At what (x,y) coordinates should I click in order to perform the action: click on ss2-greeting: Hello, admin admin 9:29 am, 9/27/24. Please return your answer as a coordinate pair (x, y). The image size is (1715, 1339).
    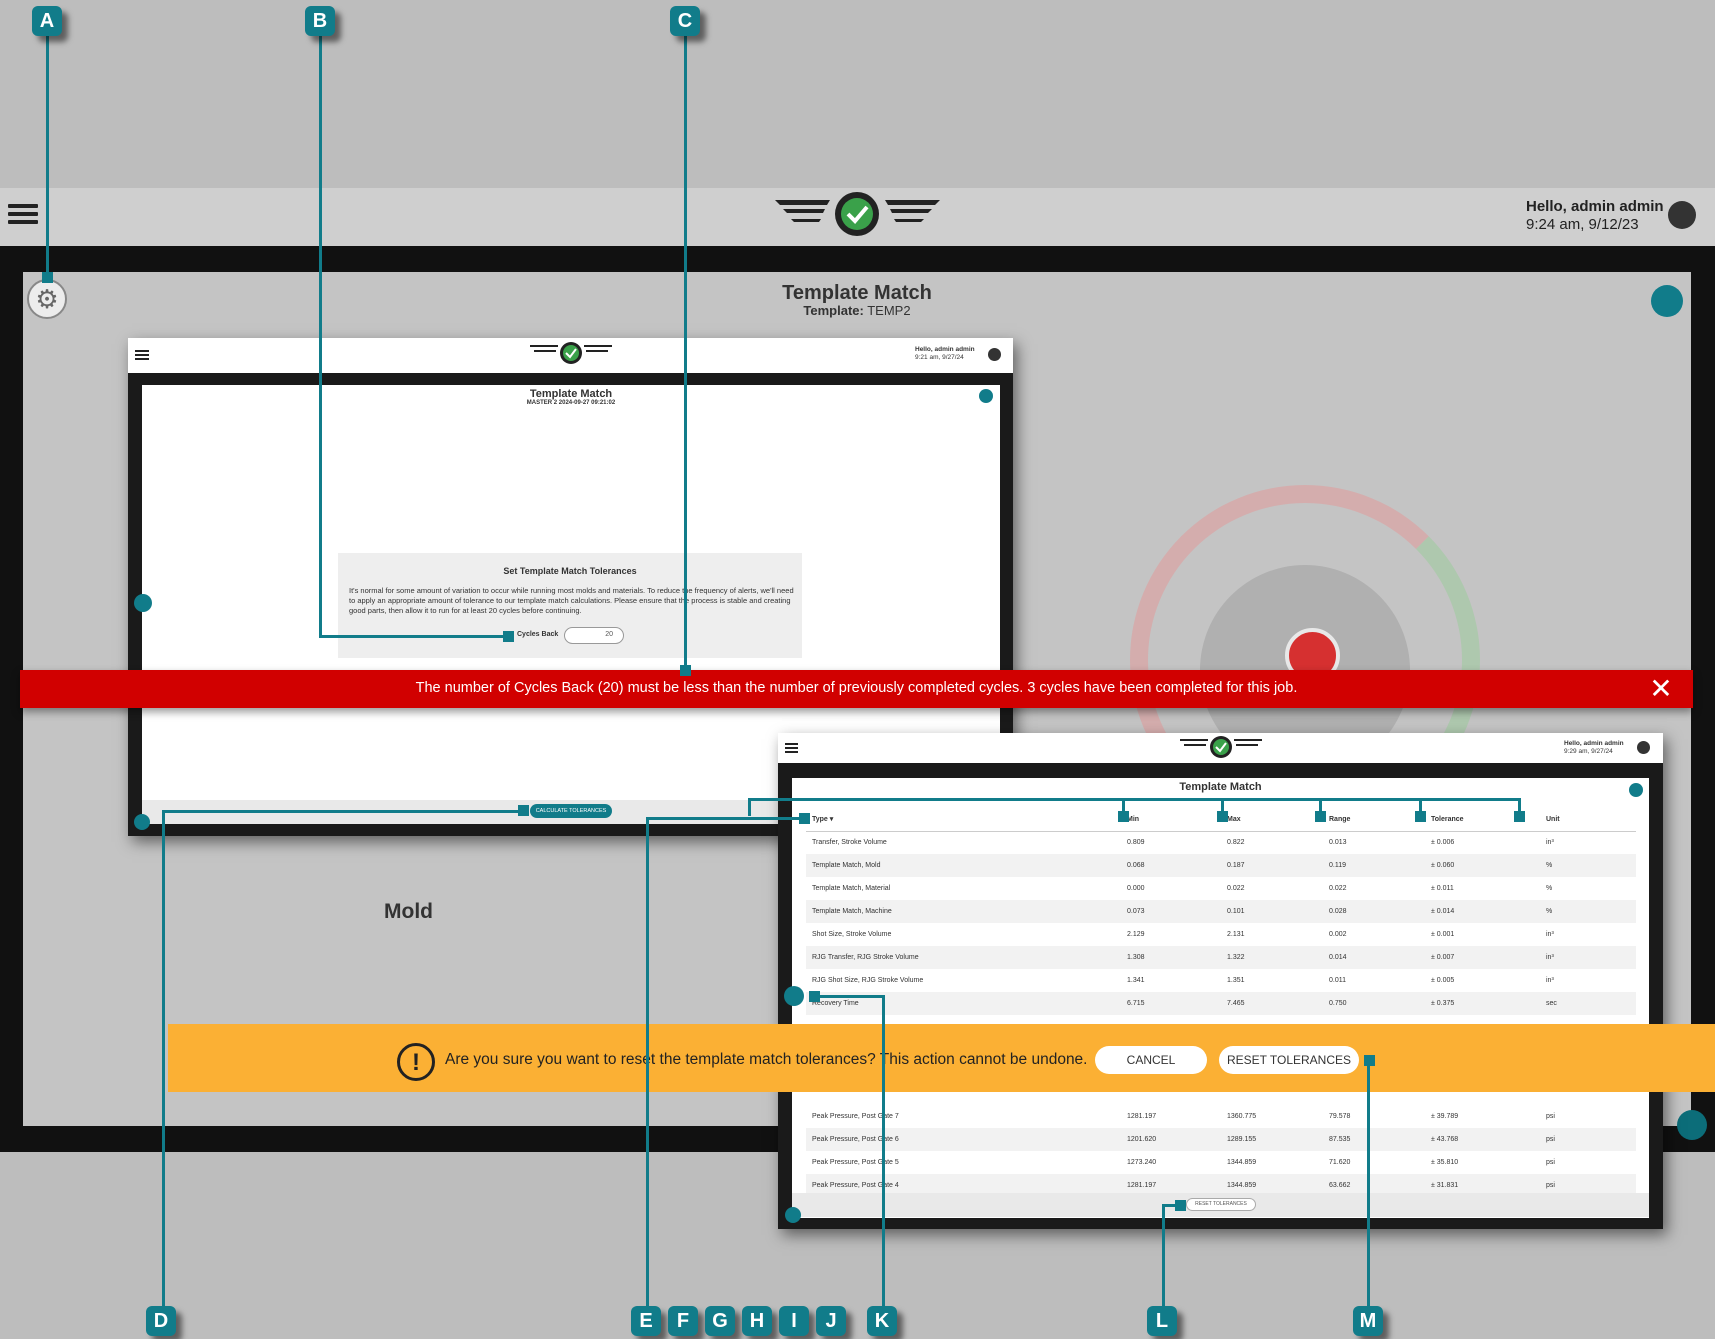
    Looking at the image, I should click on (1594, 747).